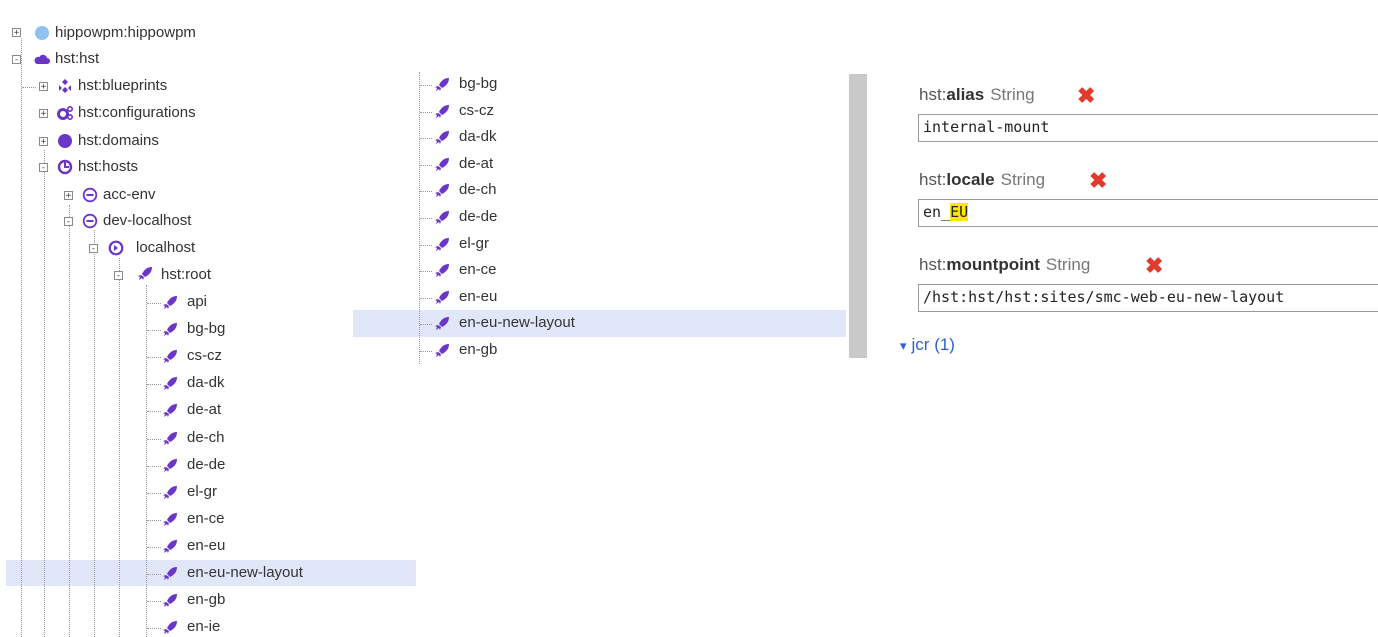 The width and height of the screenshot is (1378, 637). What do you see at coordinates (118, 140) in the screenshot?
I see `tree-node-label: hst:domains` at bounding box center [118, 140].